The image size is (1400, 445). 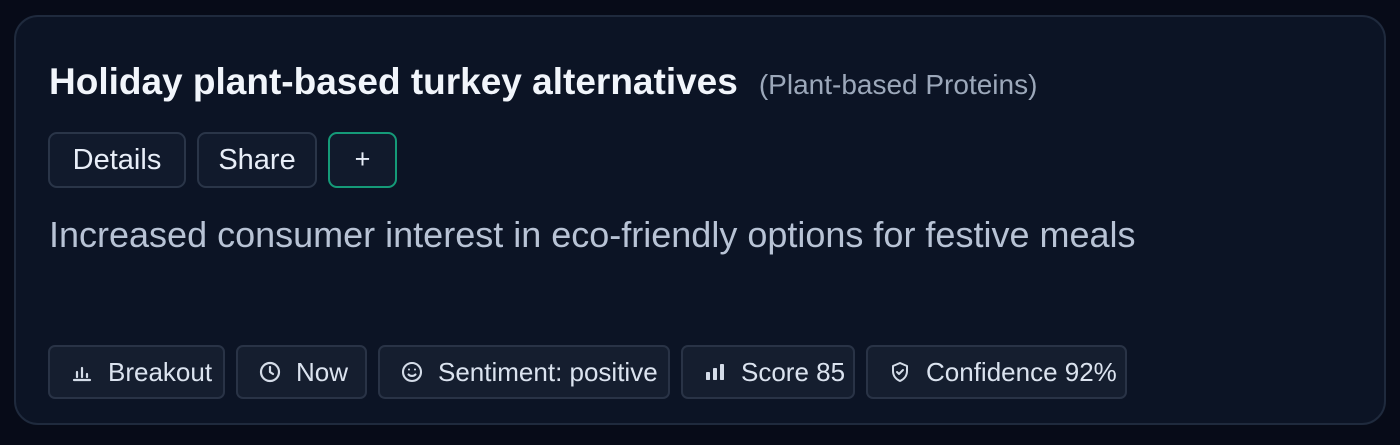 What do you see at coordinates (82, 372) in the screenshot?
I see `bar-chart-icon` at bounding box center [82, 372].